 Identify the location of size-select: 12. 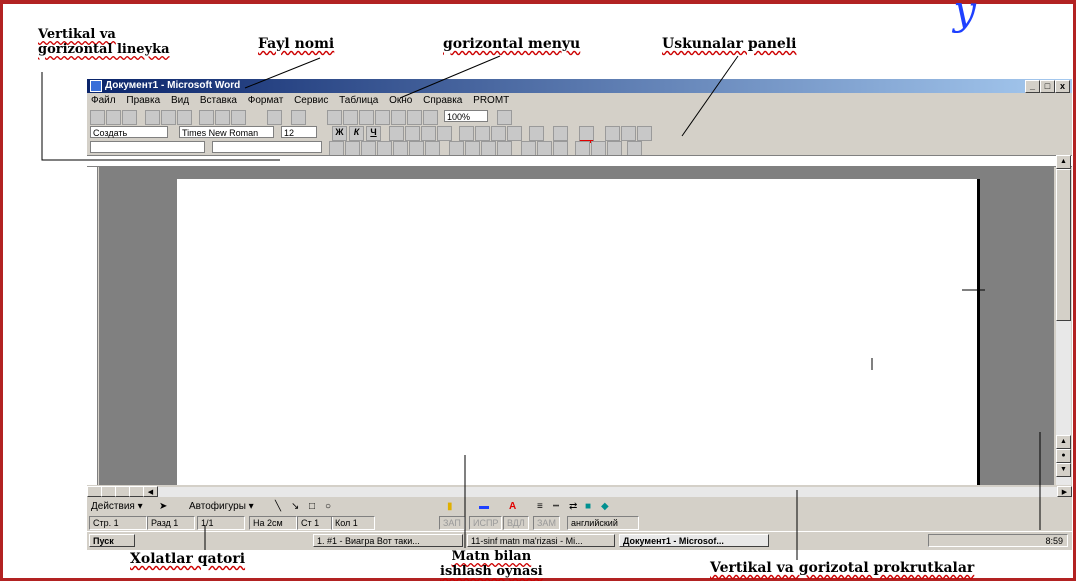
(299, 132).